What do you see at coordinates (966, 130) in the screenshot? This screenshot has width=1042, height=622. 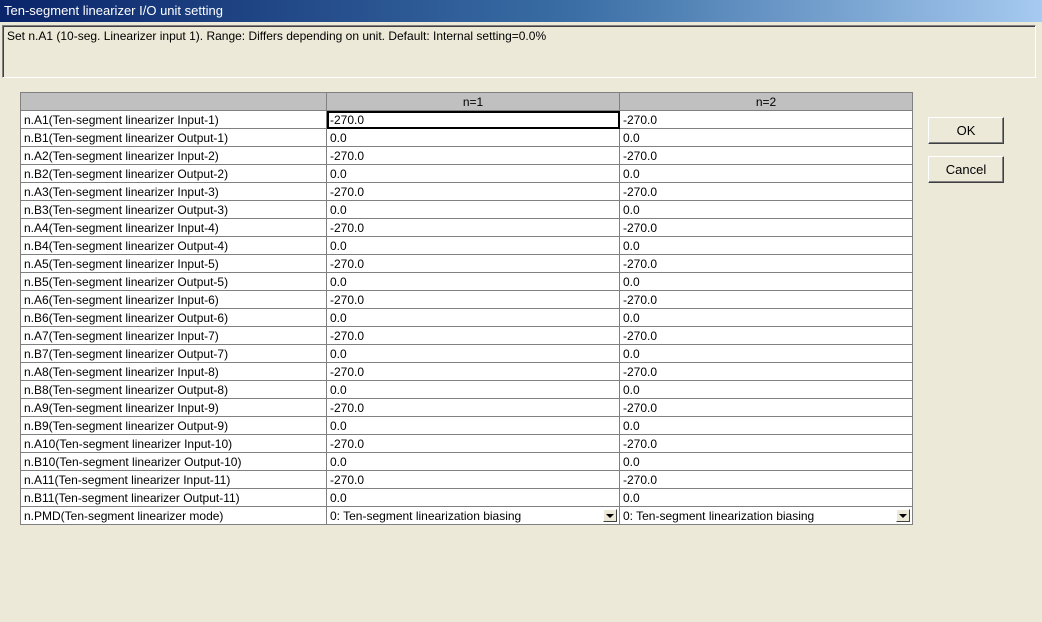 I see `ok-button: OK` at bounding box center [966, 130].